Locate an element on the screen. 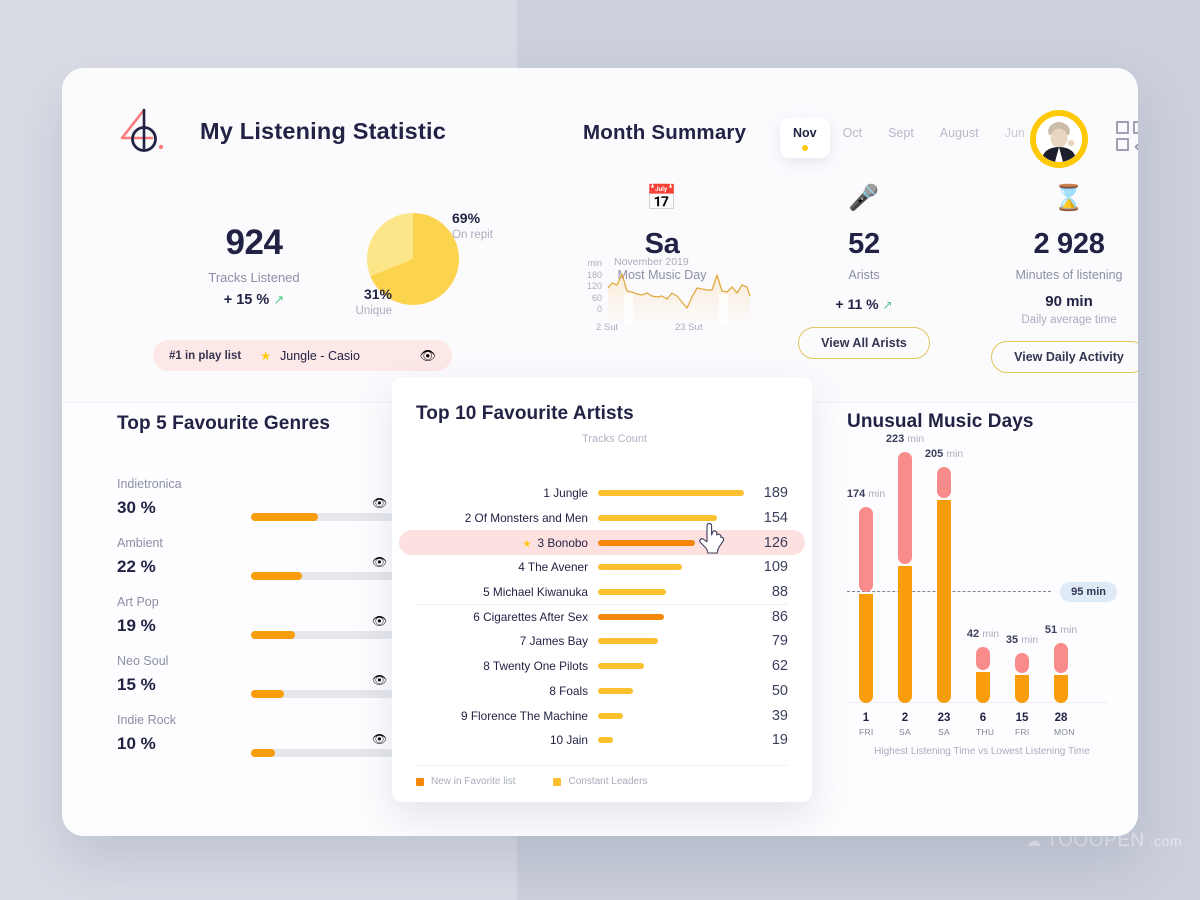 The image size is (1200, 900). unusual-bar-column: 205 min is located at coordinates (944, 575).